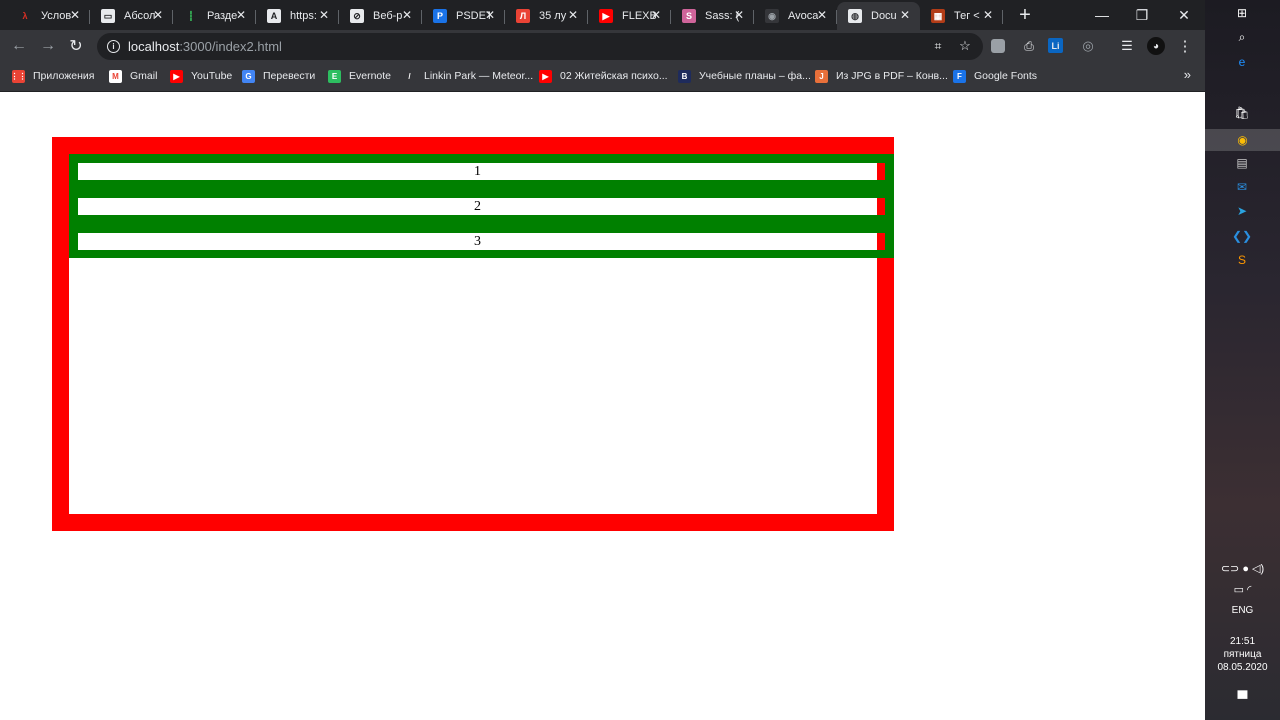 The height and width of the screenshot is (720, 1280). What do you see at coordinates (540, 46) in the screenshot?
I see `address-bar: i localhost:3000/index2.html ⌗ ☆` at bounding box center [540, 46].